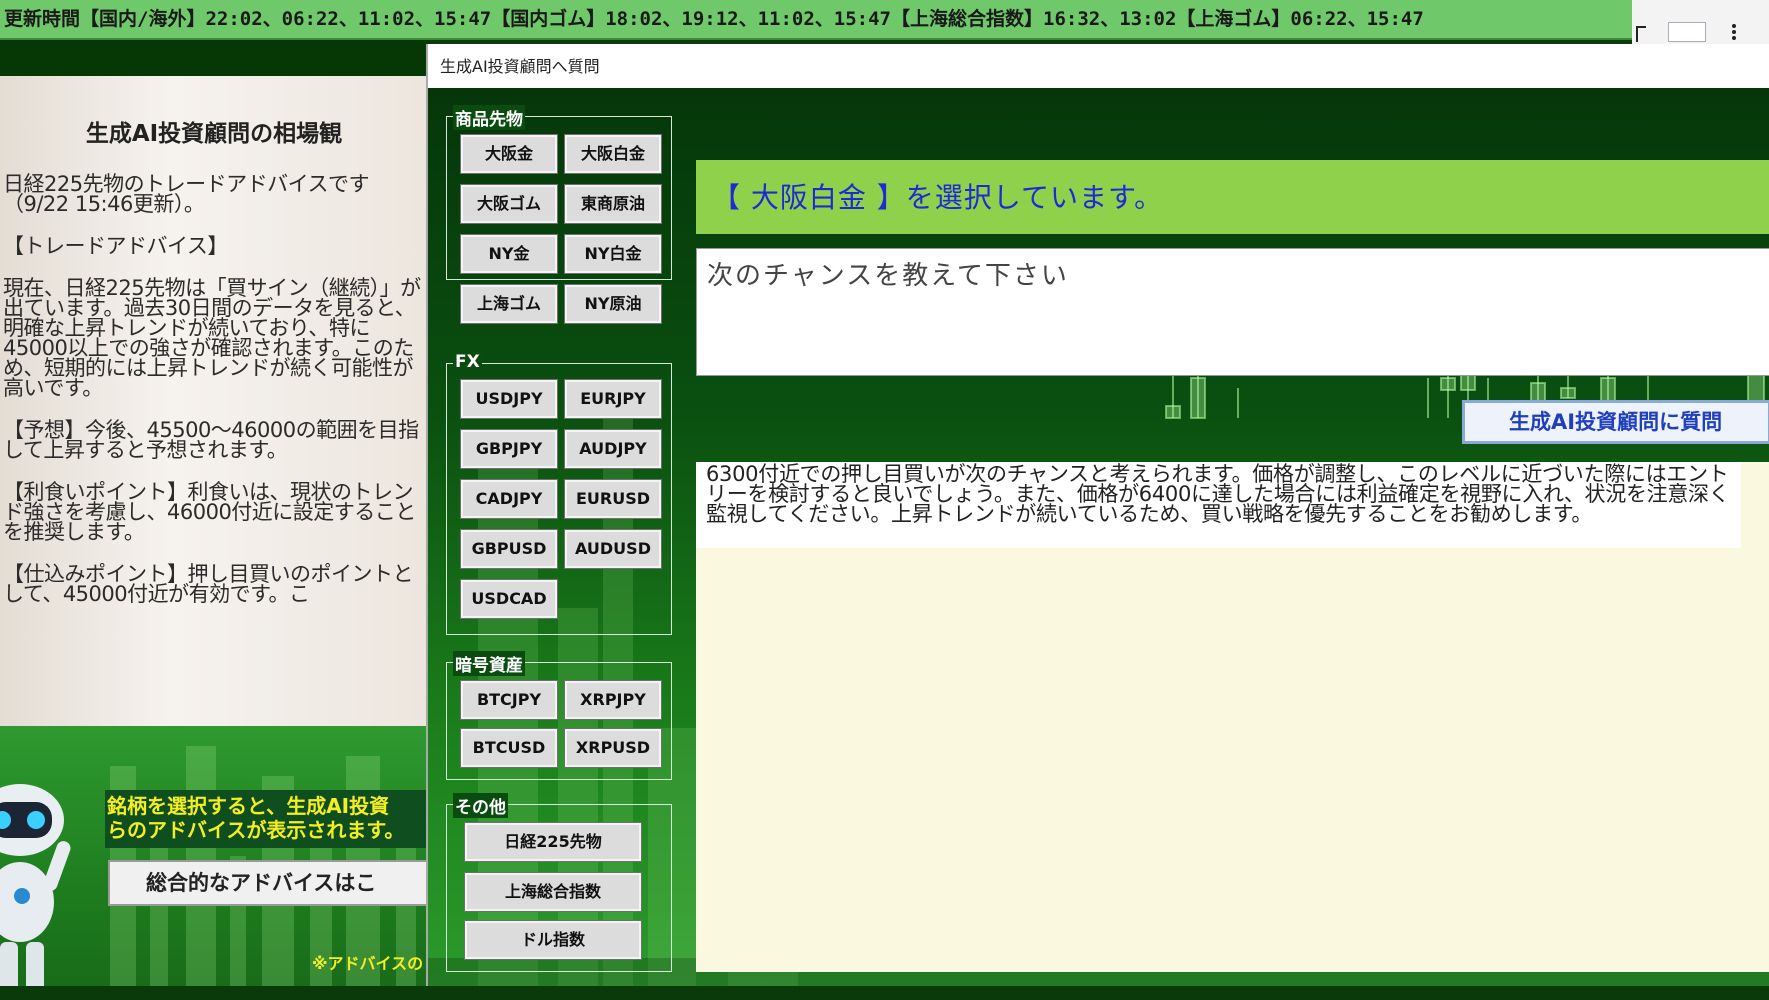 This screenshot has width=1769, height=1000. I want to click on symbol-button-usdjpy: USDJPY, so click(509, 399).